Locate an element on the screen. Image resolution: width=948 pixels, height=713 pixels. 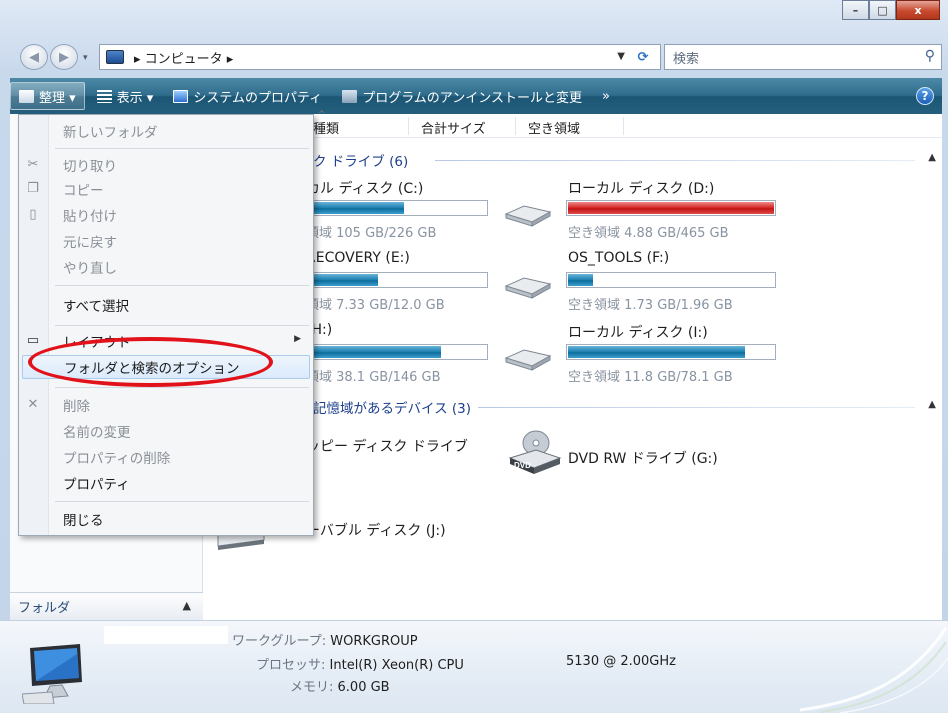
drive-free-space: 領域 38.1 GB/146 GB is located at coordinates (373, 377).